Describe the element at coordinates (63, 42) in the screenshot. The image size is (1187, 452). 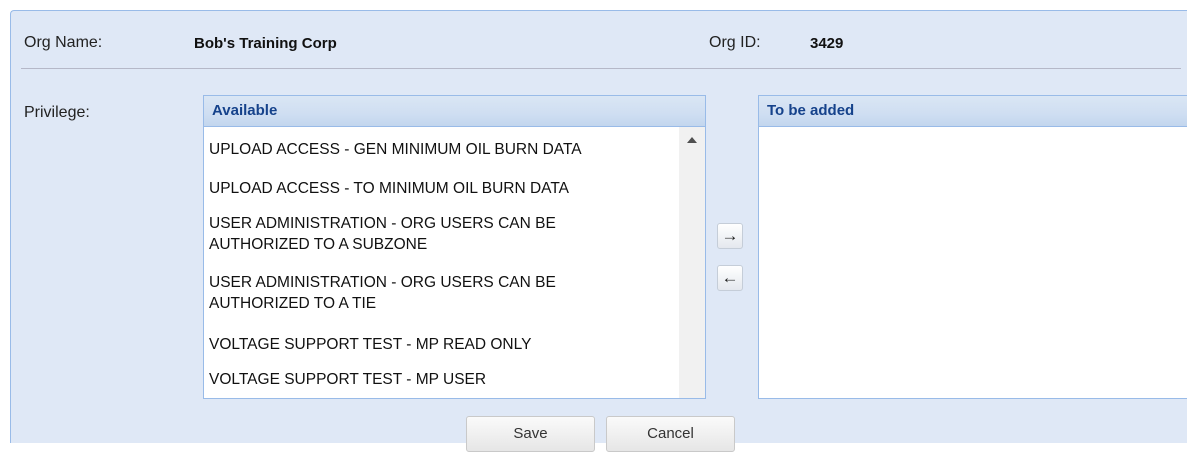
I see `org-name-label: Org Name:` at that location.